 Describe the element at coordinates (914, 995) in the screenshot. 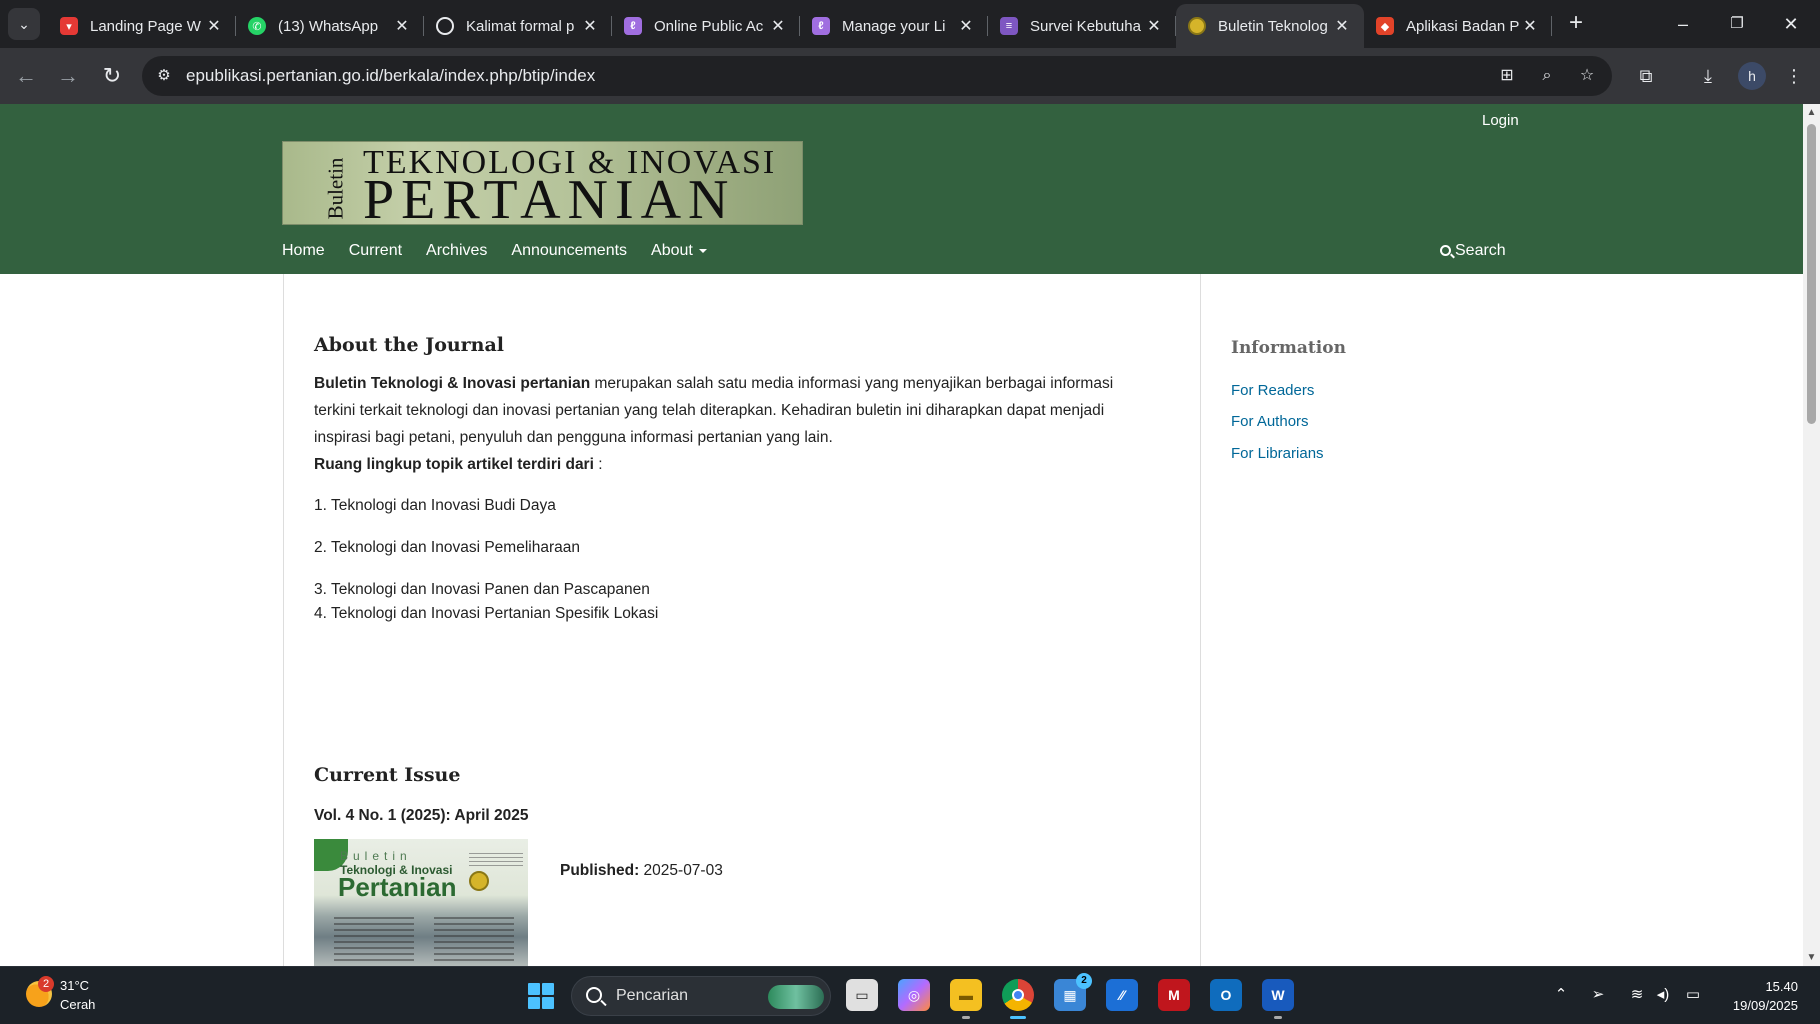

I see `copilot-icon: ◎` at that location.